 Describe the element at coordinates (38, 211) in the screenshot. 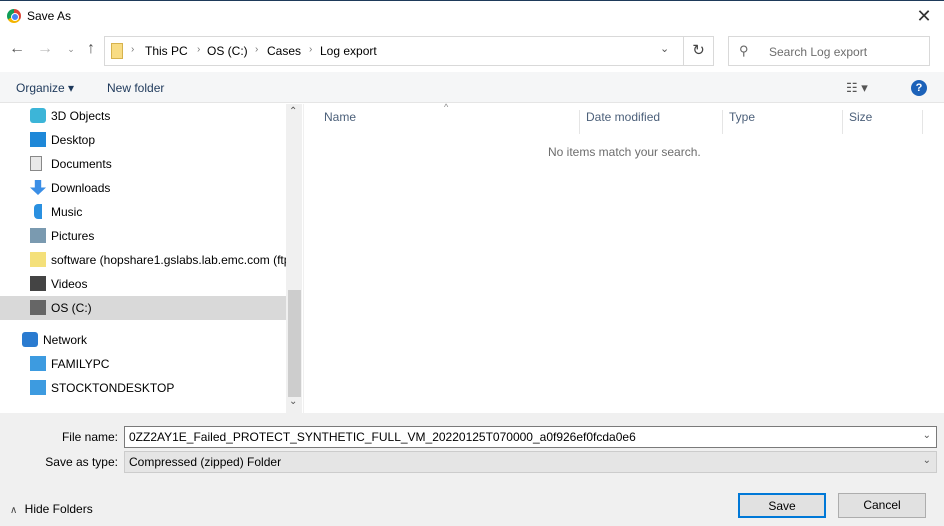

I see `music-icon` at that location.